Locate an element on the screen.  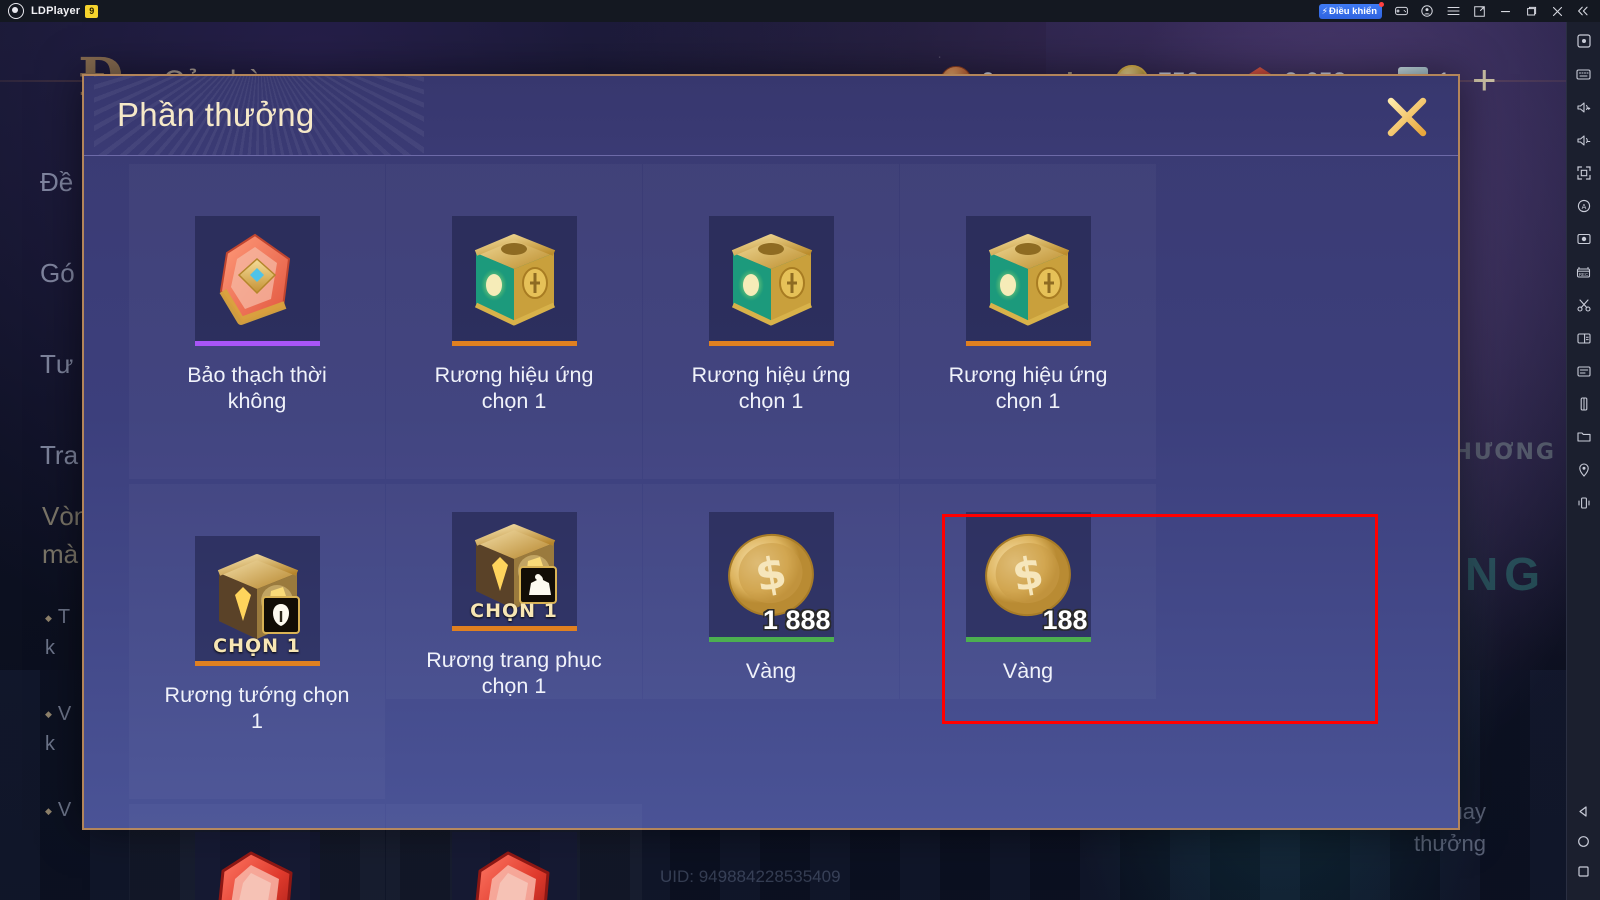
reward-item-quantity: 1 888 is located at coordinates (796, 620).